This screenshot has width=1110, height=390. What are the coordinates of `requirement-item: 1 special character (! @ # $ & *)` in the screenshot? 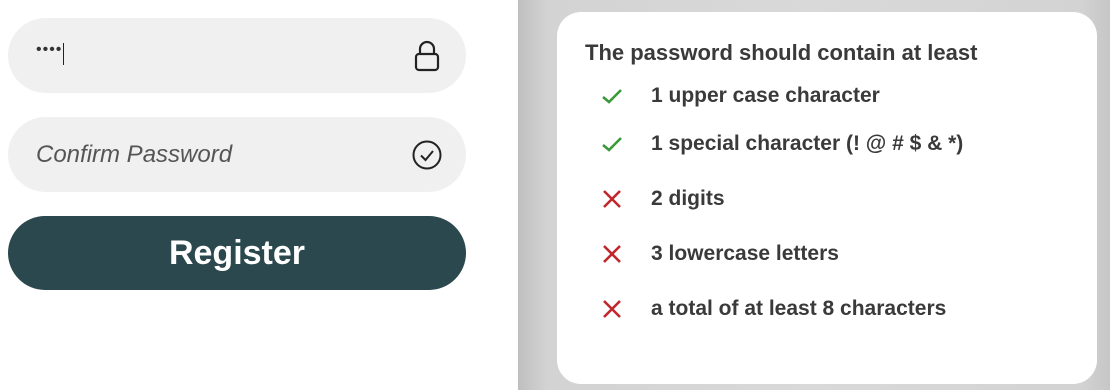 It's located at (848, 143).